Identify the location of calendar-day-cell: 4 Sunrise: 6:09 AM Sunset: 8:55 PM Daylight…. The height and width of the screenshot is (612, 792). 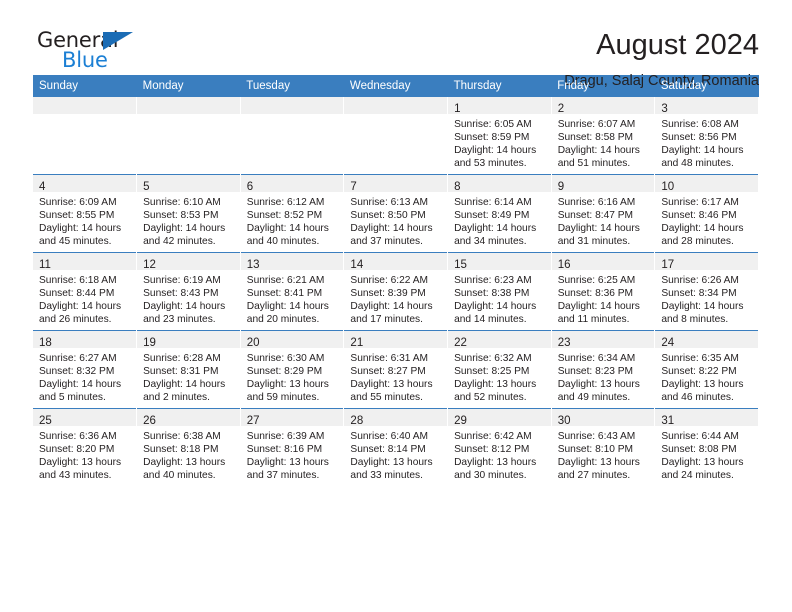
(85, 213).